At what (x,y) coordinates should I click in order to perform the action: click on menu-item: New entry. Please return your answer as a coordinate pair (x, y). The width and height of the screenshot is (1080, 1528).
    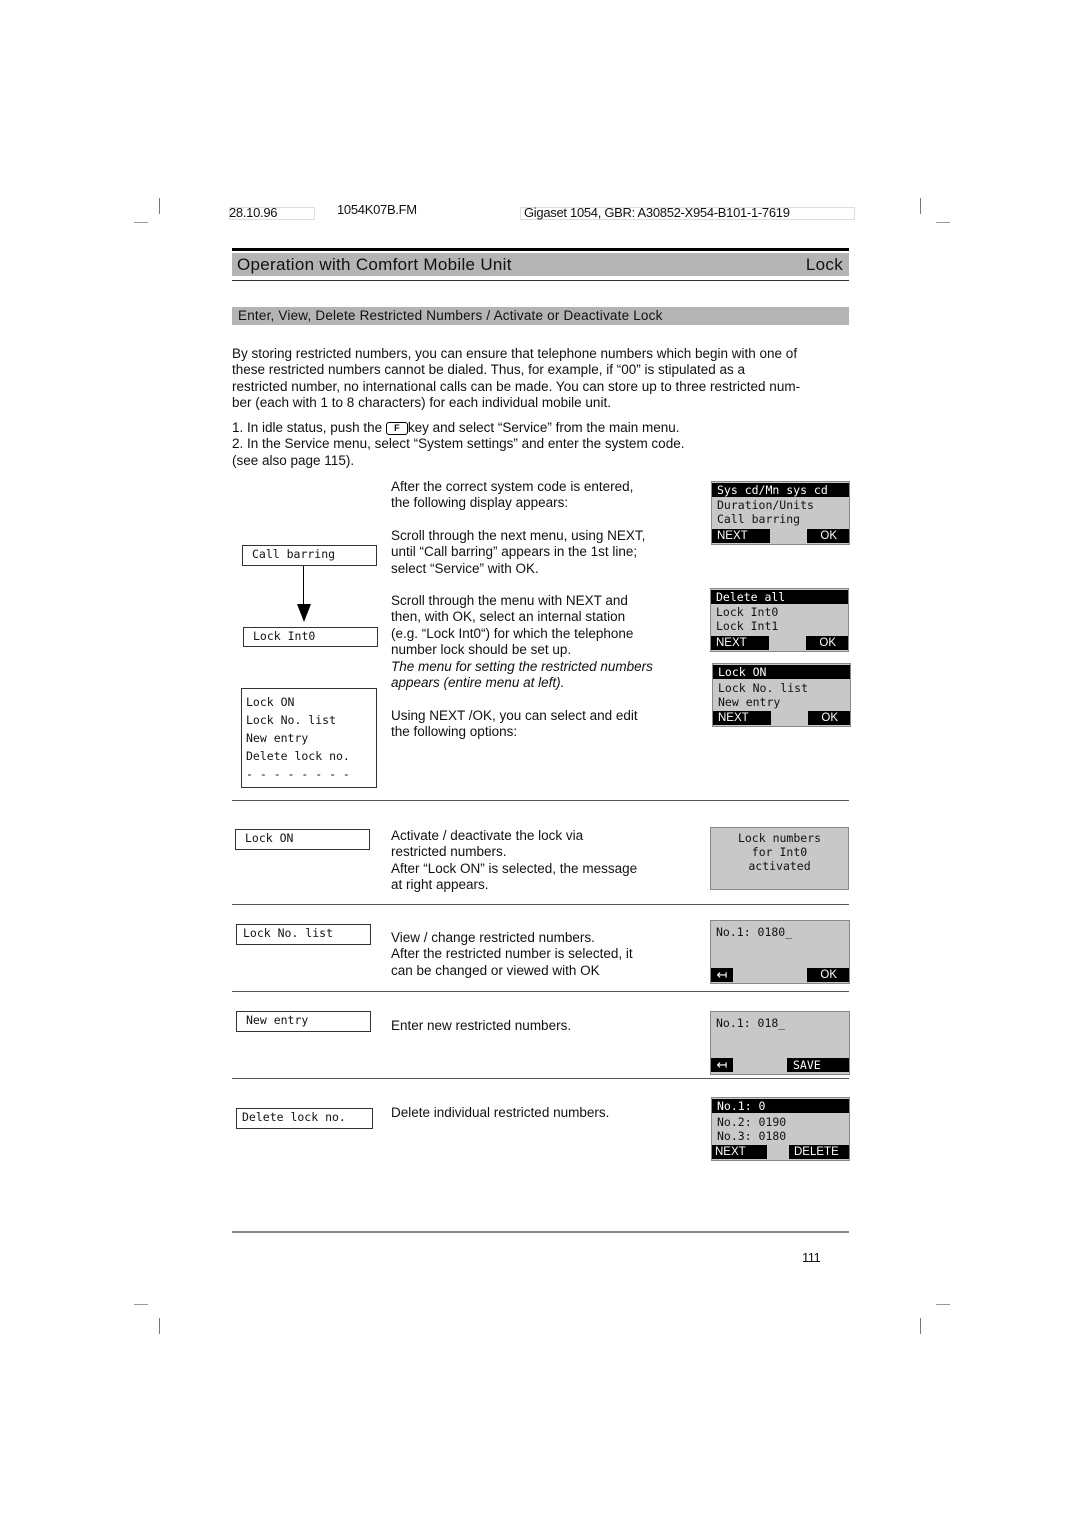
    Looking at the image, I should click on (277, 738).